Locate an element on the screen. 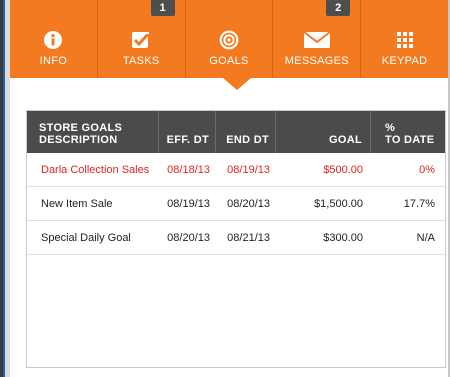 The height and width of the screenshot is (377, 450). tasks-badge: 1 is located at coordinates (162, 8).